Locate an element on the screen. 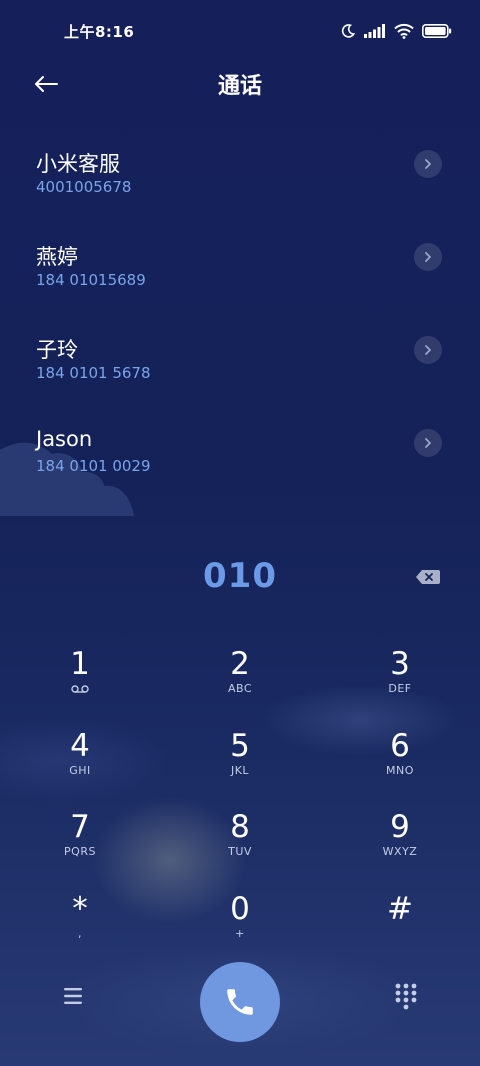  menu-button is located at coordinates (73, 996).